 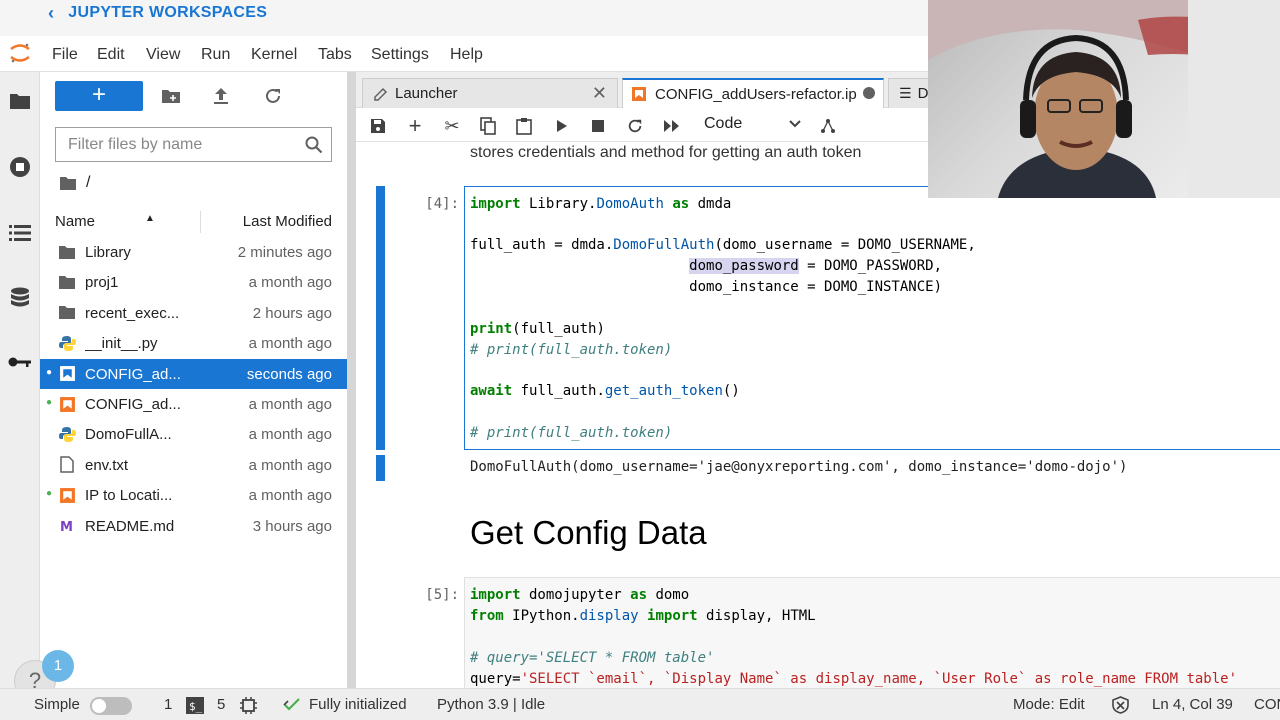 What do you see at coordinates (193, 313) in the screenshot?
I see `file-row: recent_exec... 2 hours ago` at bounding box center [193, 313].